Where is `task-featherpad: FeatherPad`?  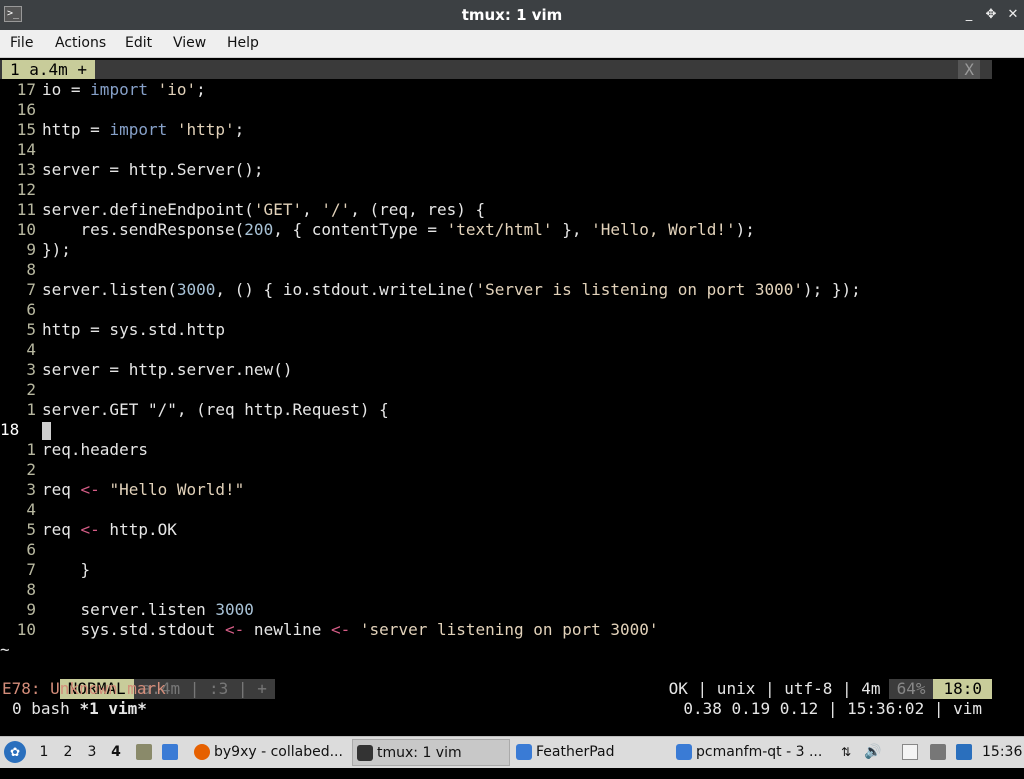
task-featherpad: FeatherPad is located at coordinates (591, 752).